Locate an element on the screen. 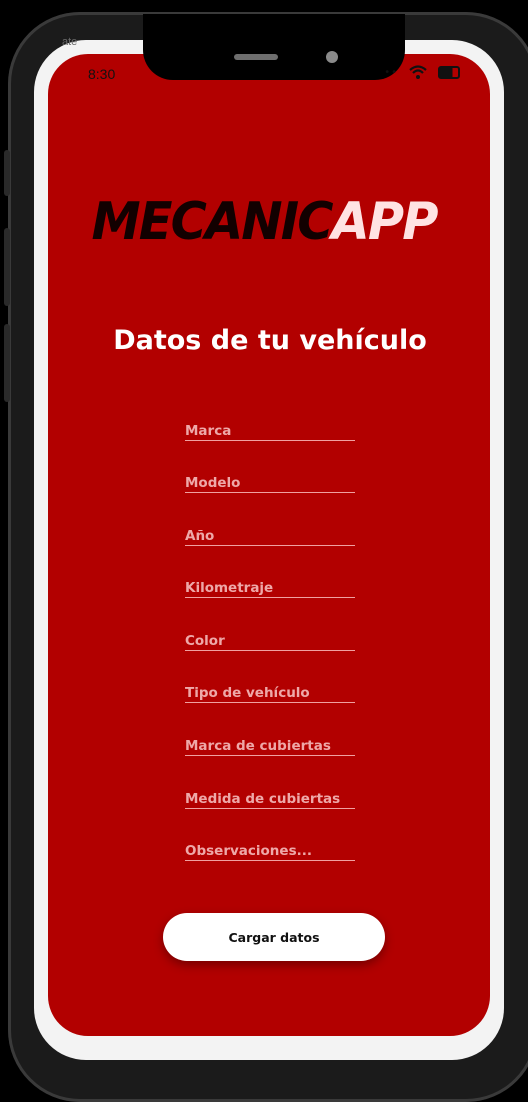 This screenshot has height=1102, width=528. mute-switch is located at coordinates (7, 173).